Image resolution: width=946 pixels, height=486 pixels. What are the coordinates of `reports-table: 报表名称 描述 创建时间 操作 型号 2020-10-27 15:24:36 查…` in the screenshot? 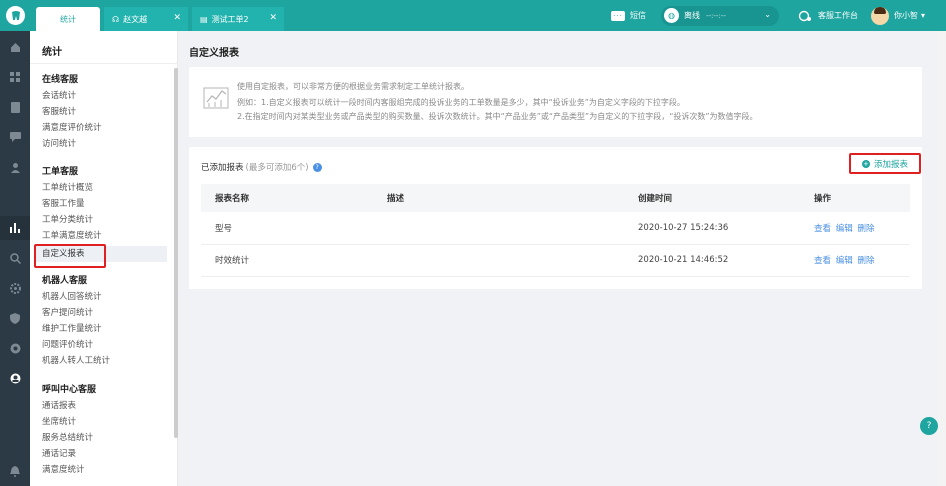 It's located at (555, 230).